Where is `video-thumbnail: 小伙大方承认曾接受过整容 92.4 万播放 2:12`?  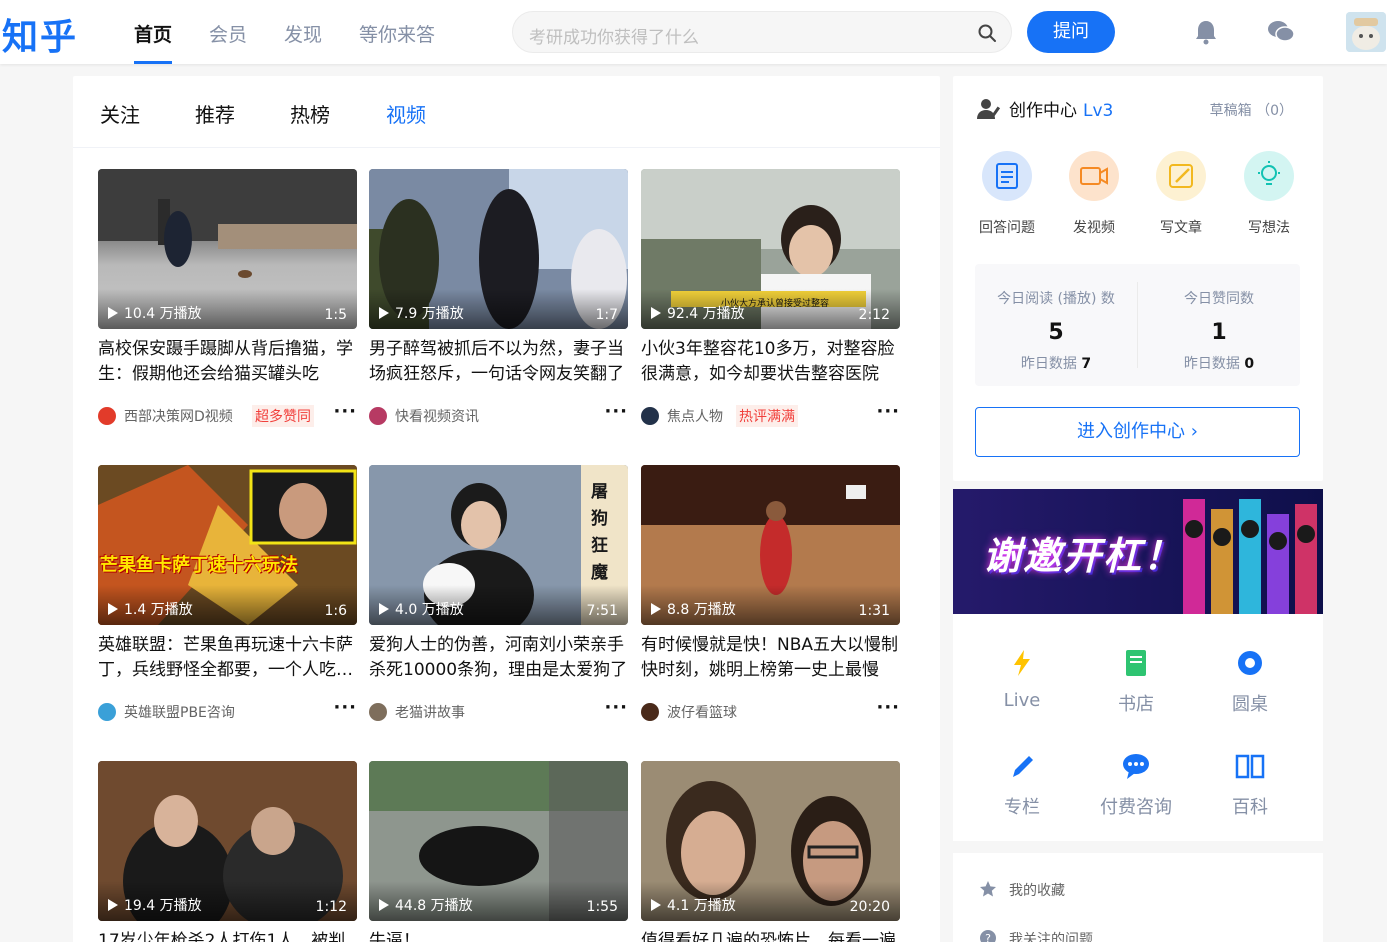 video-thumbnail: 小伙大方承认曾接受过整容 92.4 万播放 2:12 is located at coordinates (770, 249).